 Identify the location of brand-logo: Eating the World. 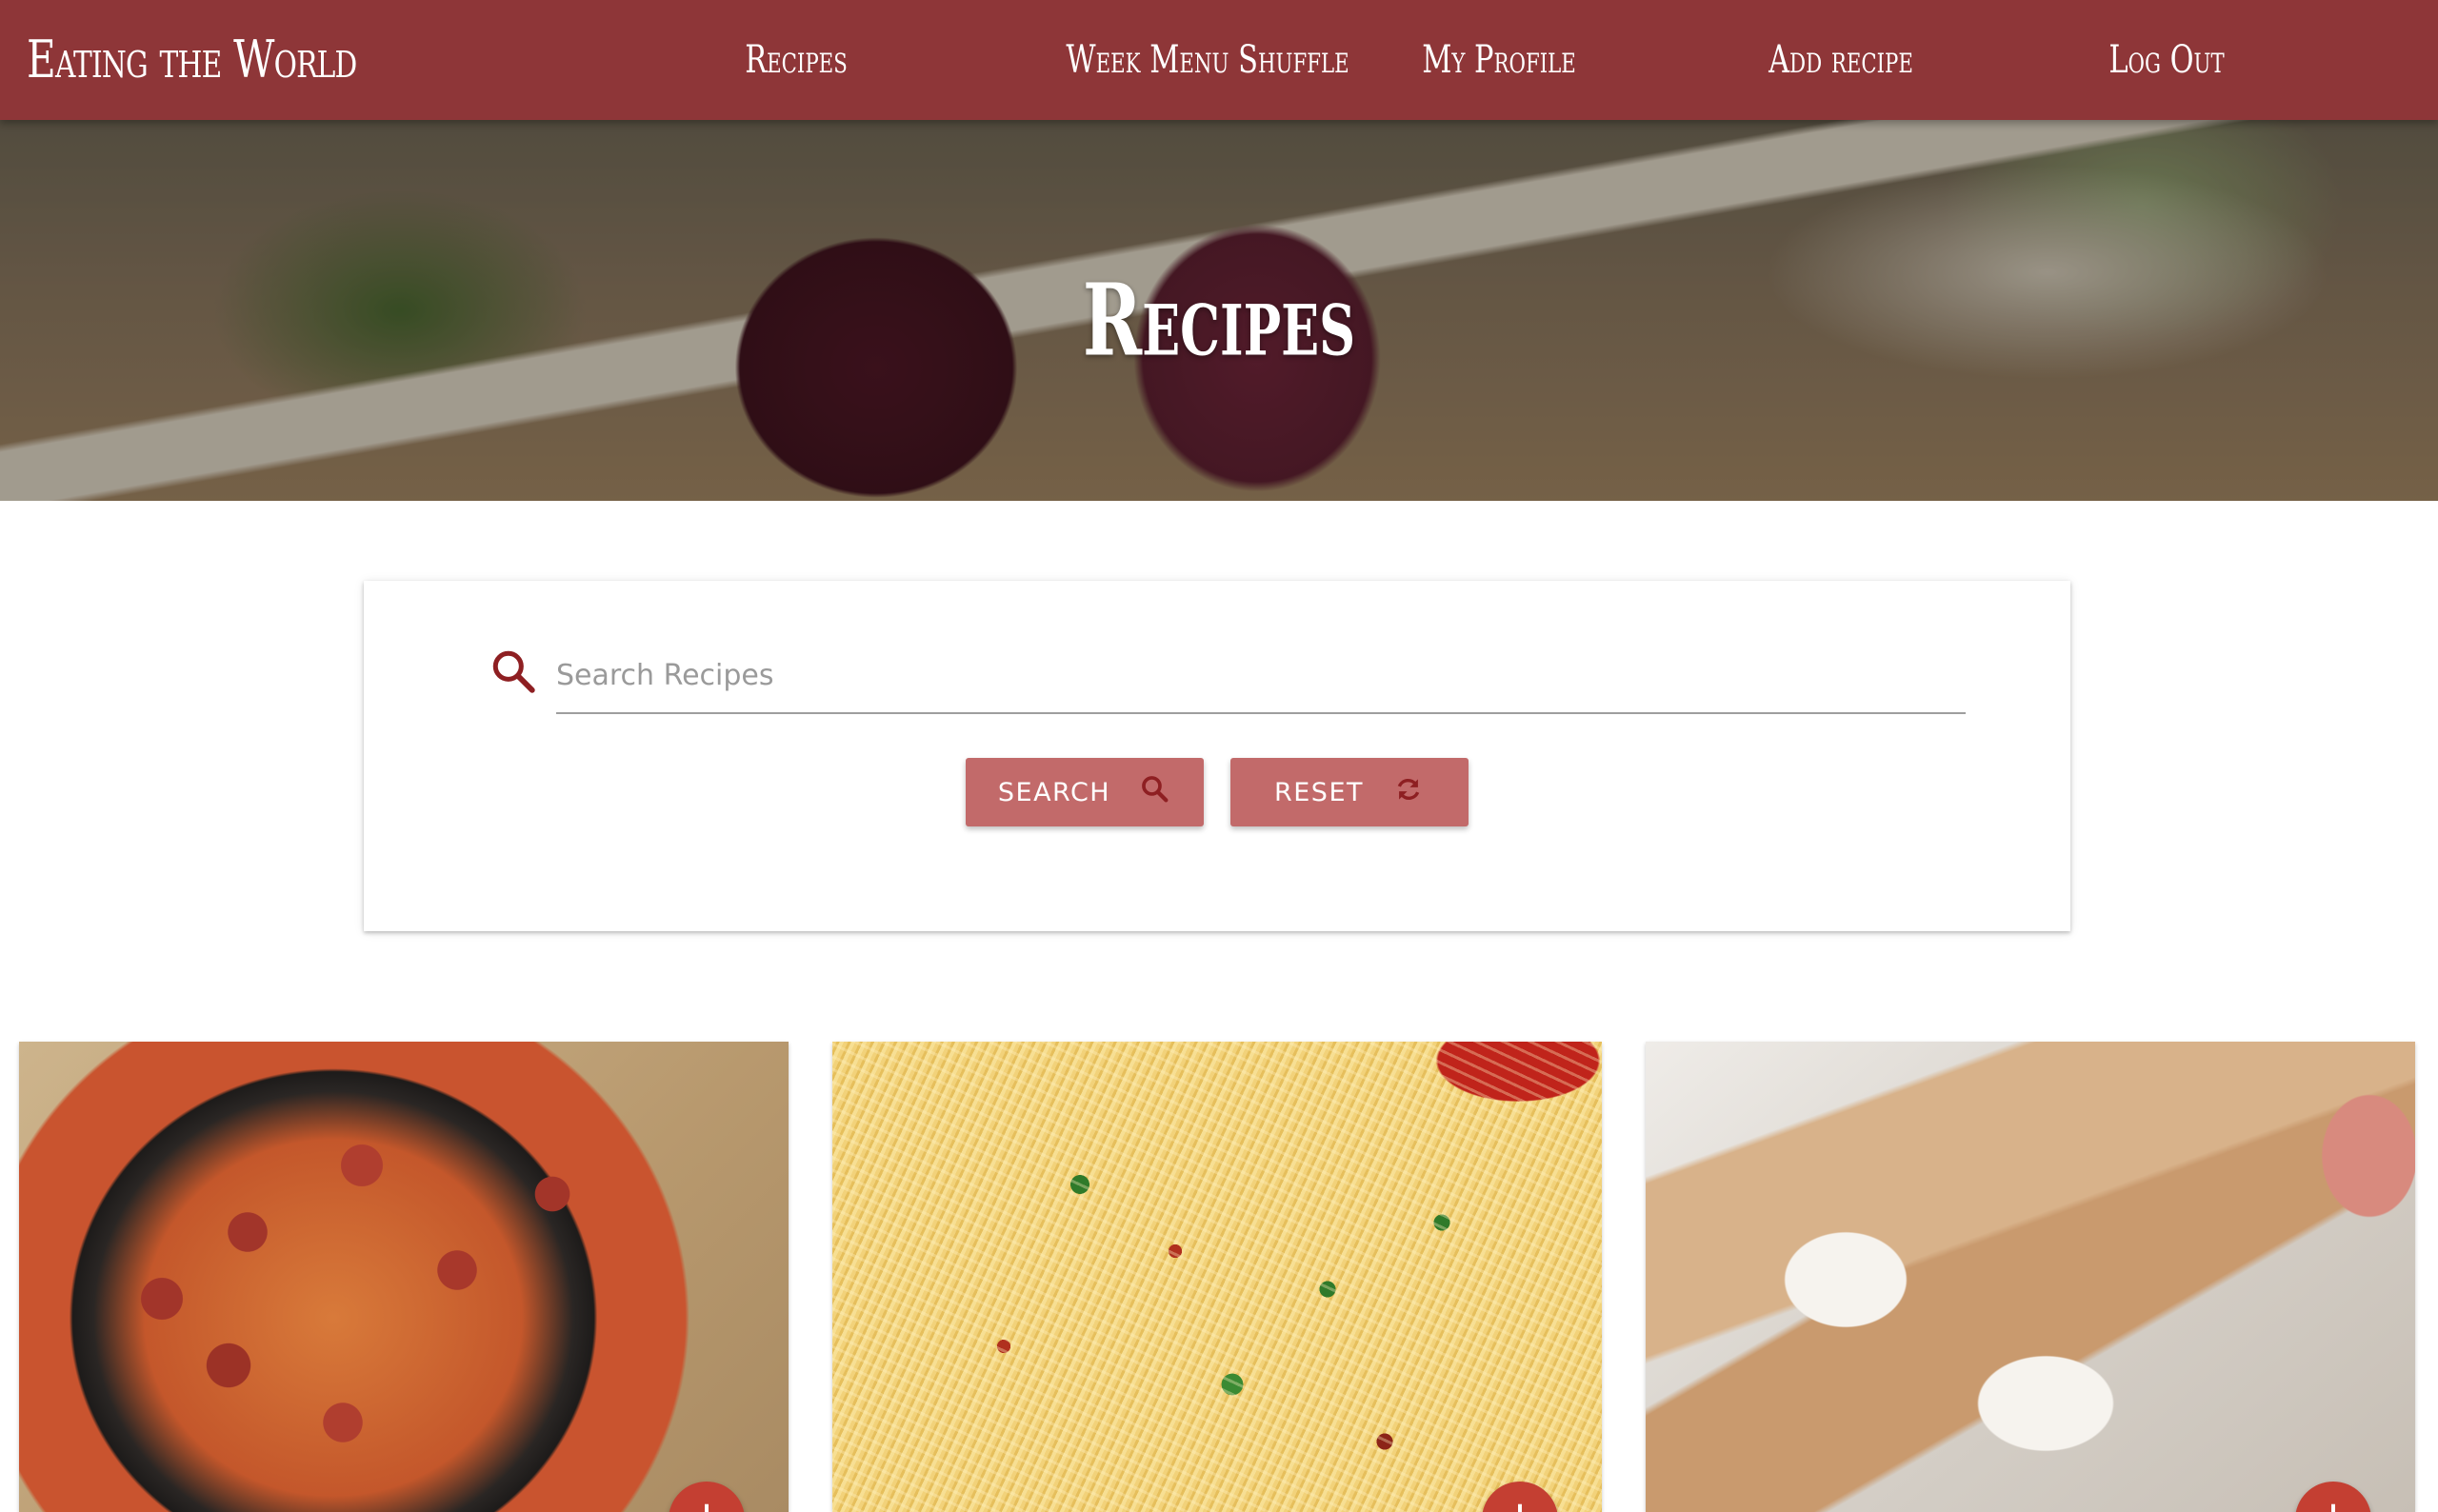
(192, 60).